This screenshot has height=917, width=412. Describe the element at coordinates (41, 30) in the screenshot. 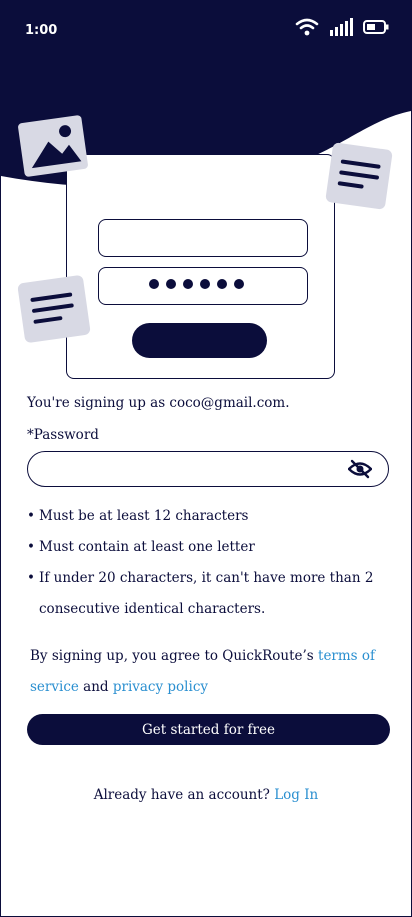

I see `status-time: 1:00` at that location.